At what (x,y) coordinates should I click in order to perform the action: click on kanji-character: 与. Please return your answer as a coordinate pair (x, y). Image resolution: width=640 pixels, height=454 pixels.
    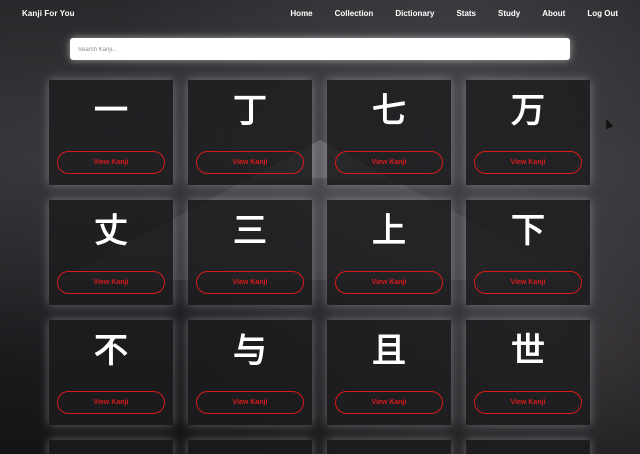
    Looking at the image, I should click on (250, 351).